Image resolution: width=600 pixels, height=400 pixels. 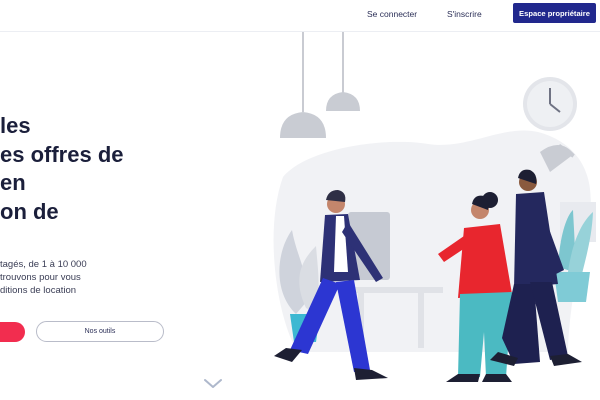 What do you see at coordinates (550, 104) in the screenshot?
I see `clock-icon` at bounding box center [550, 104].